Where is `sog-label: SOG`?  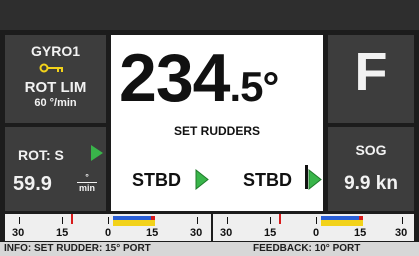 sog-label: SOG is located at coordinates (371, 150).